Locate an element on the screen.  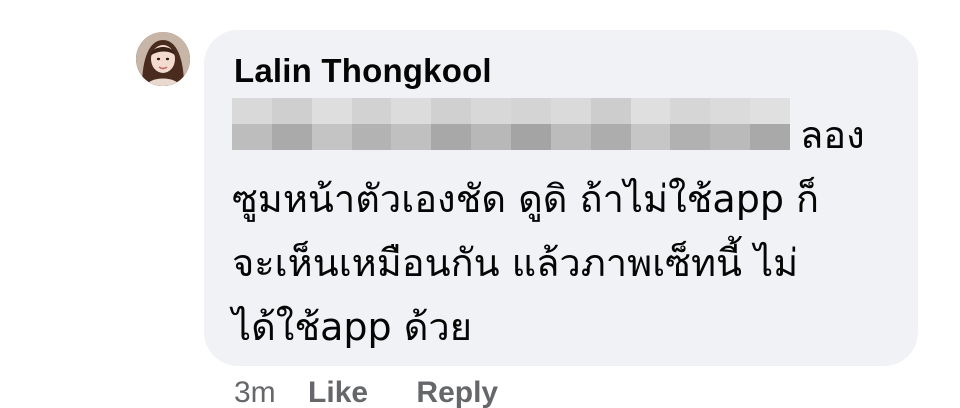
comment-actions: 3m Like Reply is located at coordinates (386, 392).